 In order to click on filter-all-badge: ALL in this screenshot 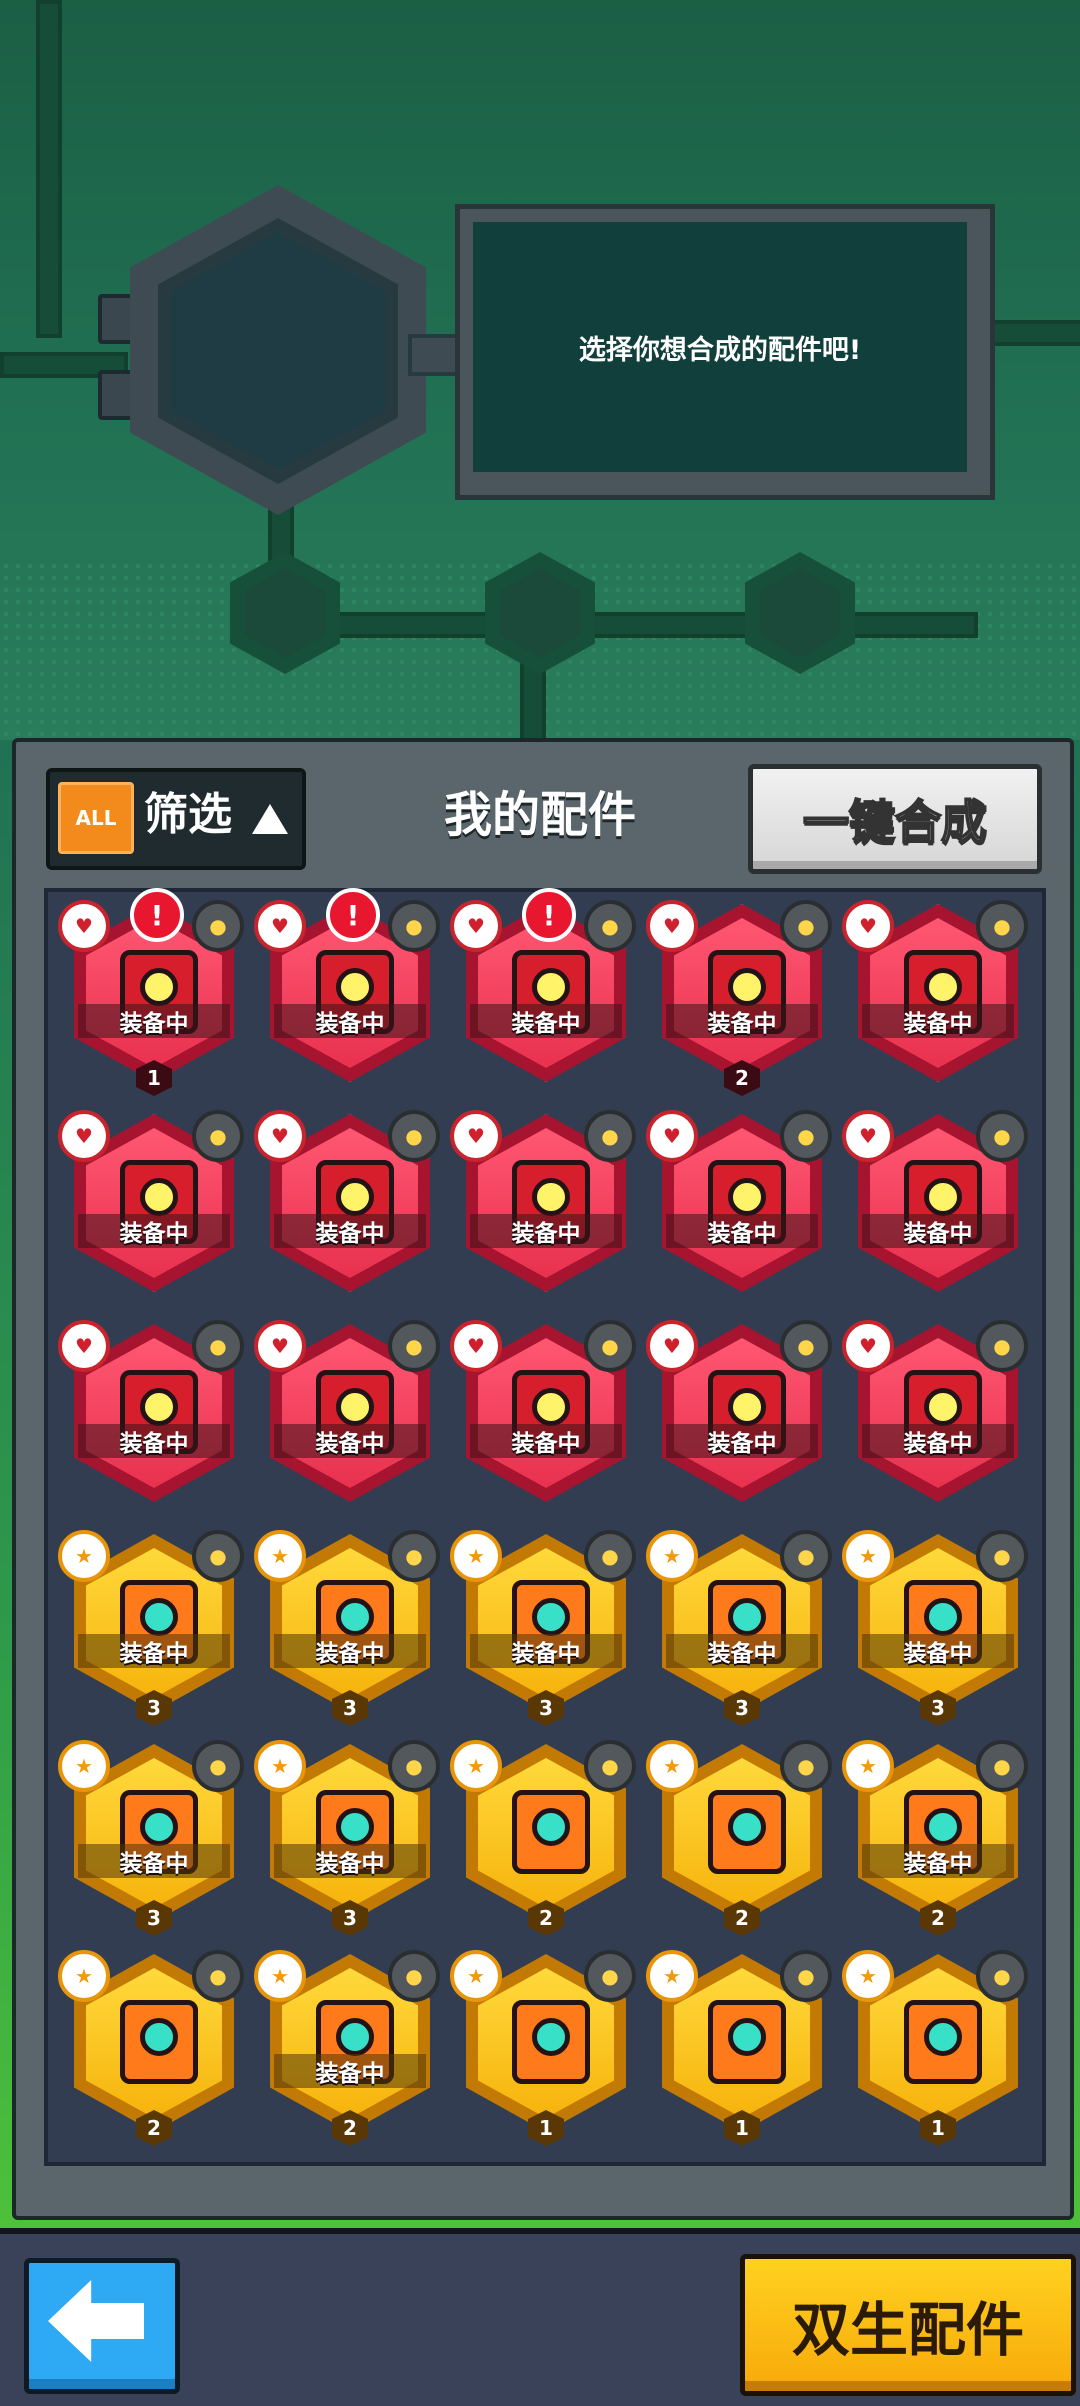, I will do `click(96, 818)`.